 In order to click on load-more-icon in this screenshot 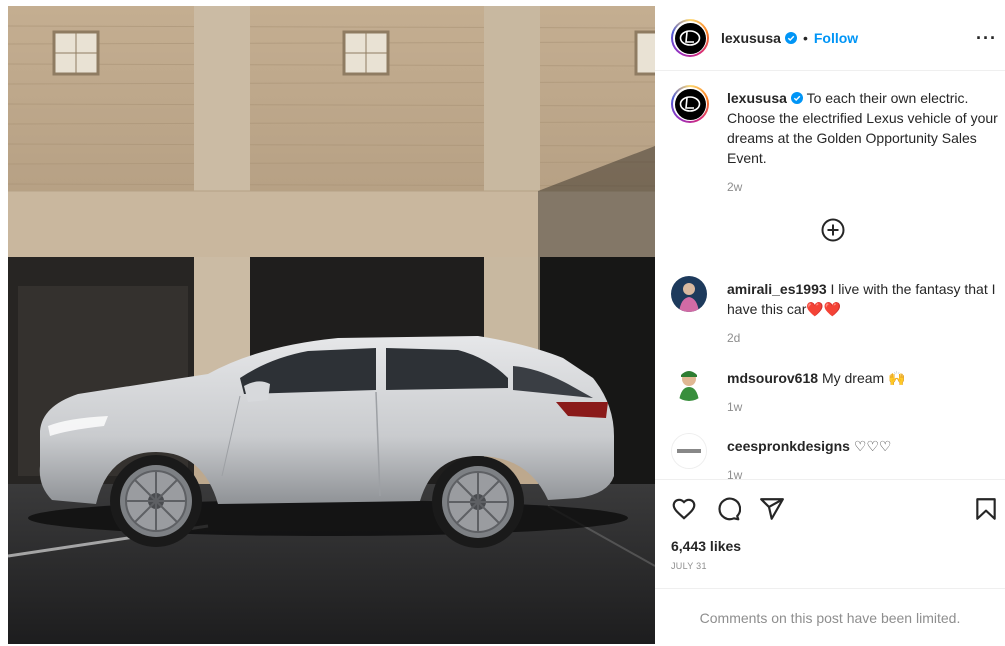, I will do `click(833, 230)`.